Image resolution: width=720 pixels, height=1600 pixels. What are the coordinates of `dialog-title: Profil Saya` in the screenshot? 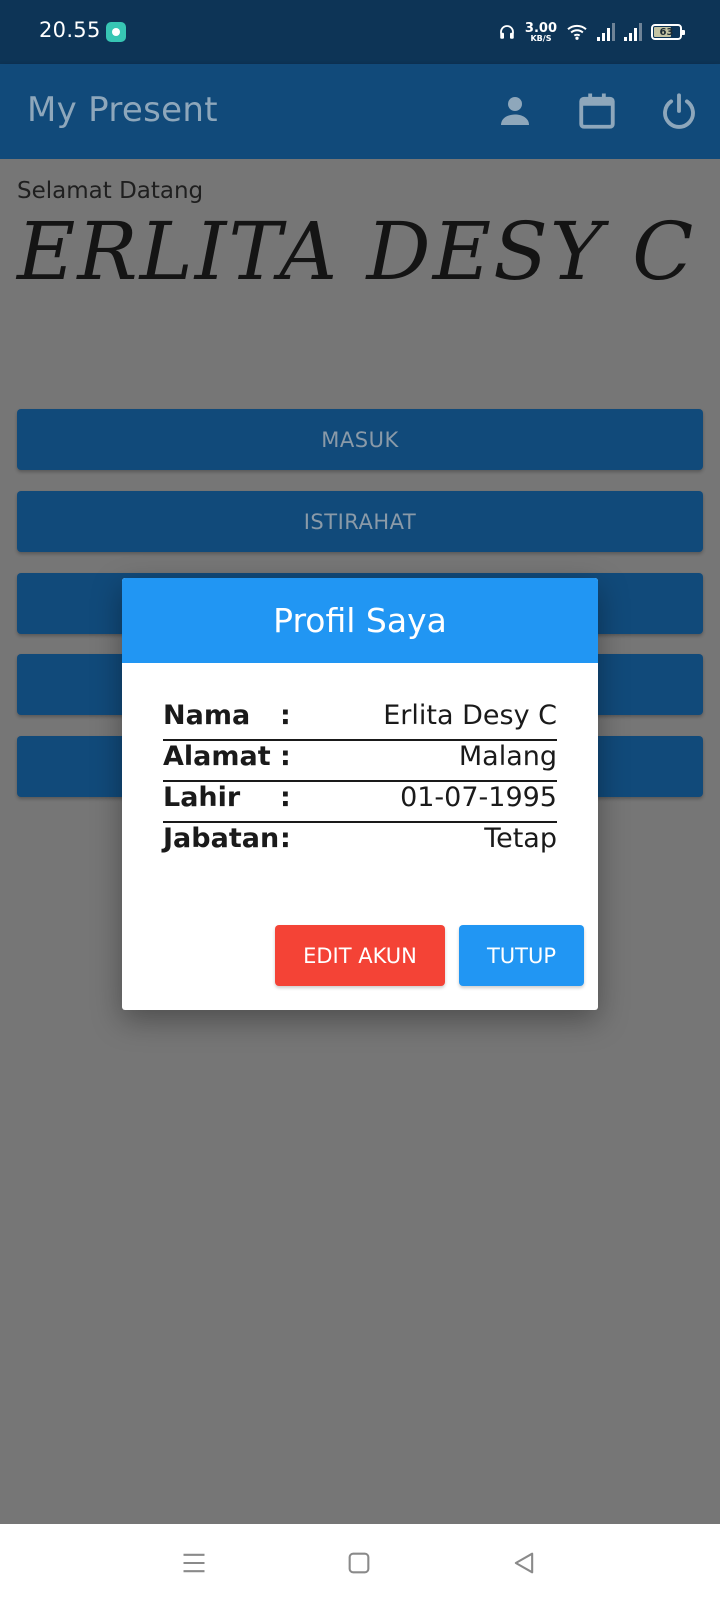 It's located at (360, 620).